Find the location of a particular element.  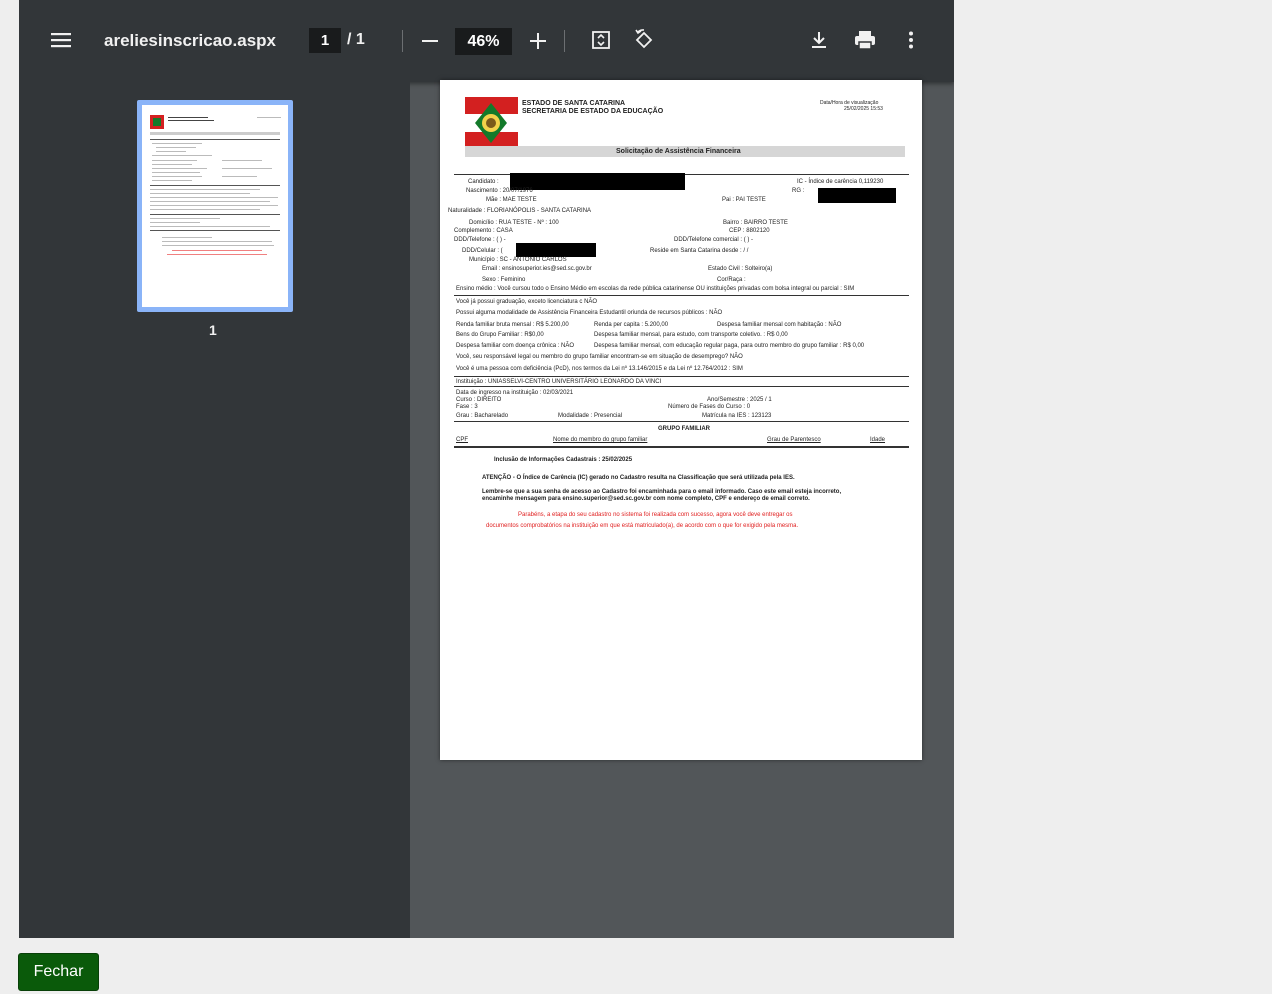

field-grau: Grau : Bacharelado is located at coordinates (482, 416).